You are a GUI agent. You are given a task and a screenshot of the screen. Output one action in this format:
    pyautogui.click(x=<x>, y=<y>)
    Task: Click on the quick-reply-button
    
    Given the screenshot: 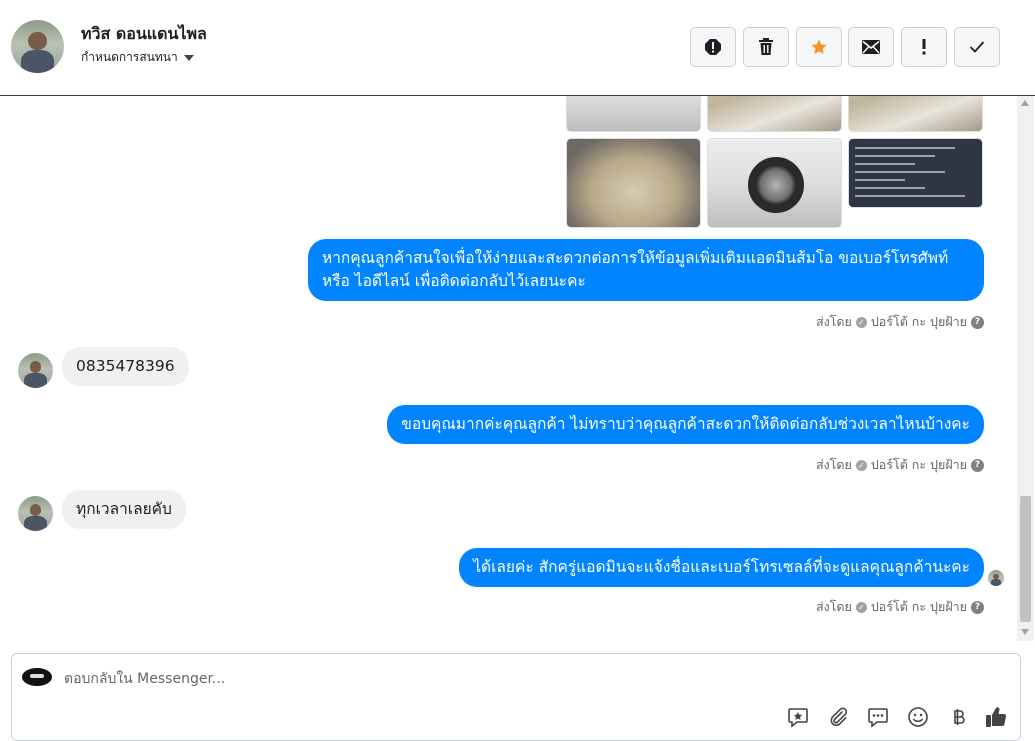 What is the action you would take?
    pyautogui.click(x=878, y=717)
    